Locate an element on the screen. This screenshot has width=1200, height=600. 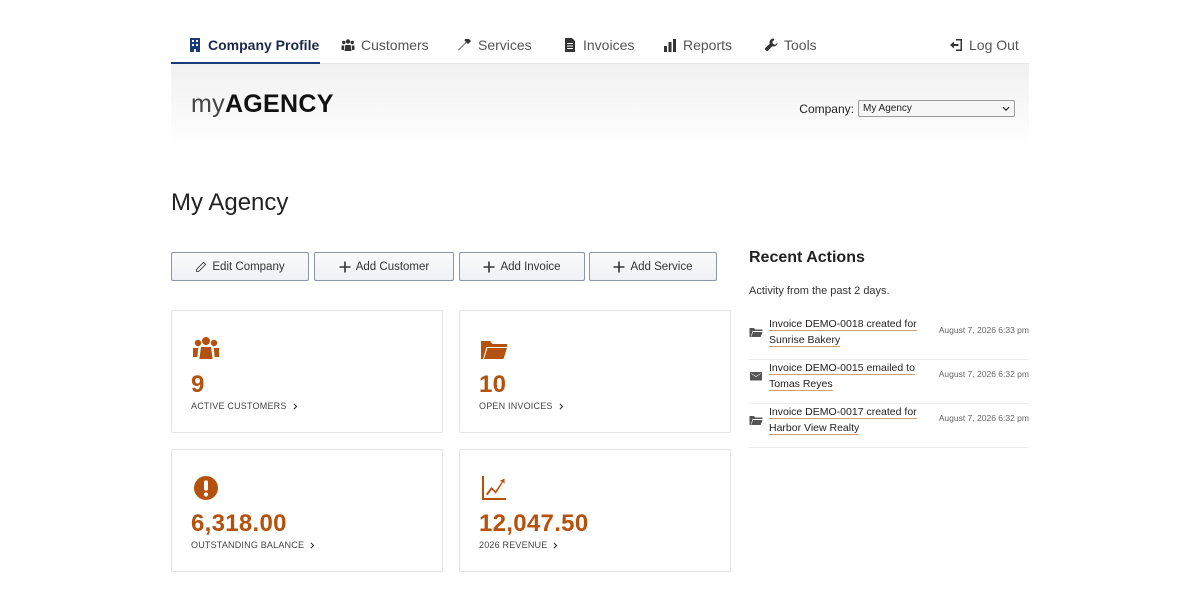
trend-icon is located at coordinates (494, 488).